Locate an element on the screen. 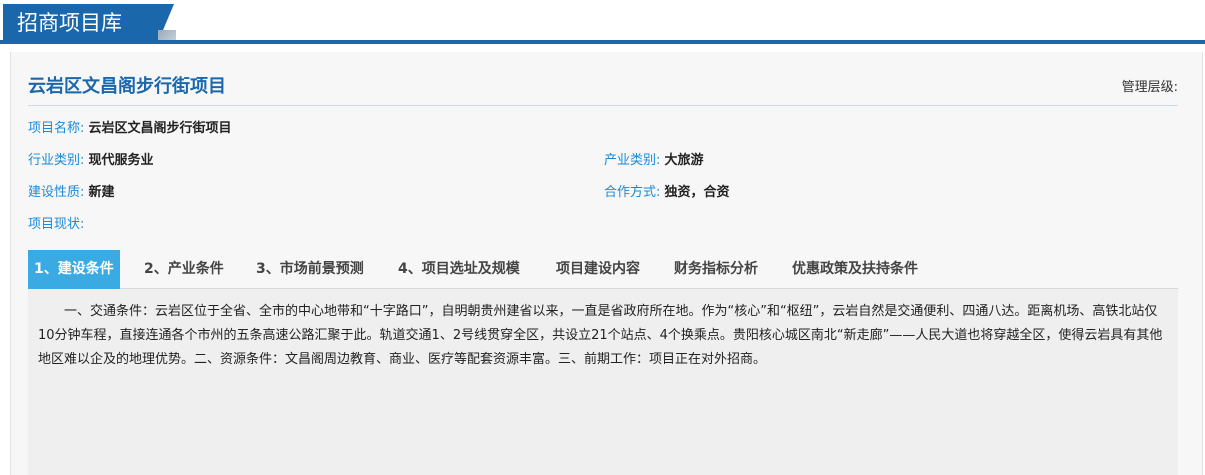 This screenshot has width=1205, height=475. field-value: 云岩区文昌阁步行街项目 is located at coordinates (160, 128).